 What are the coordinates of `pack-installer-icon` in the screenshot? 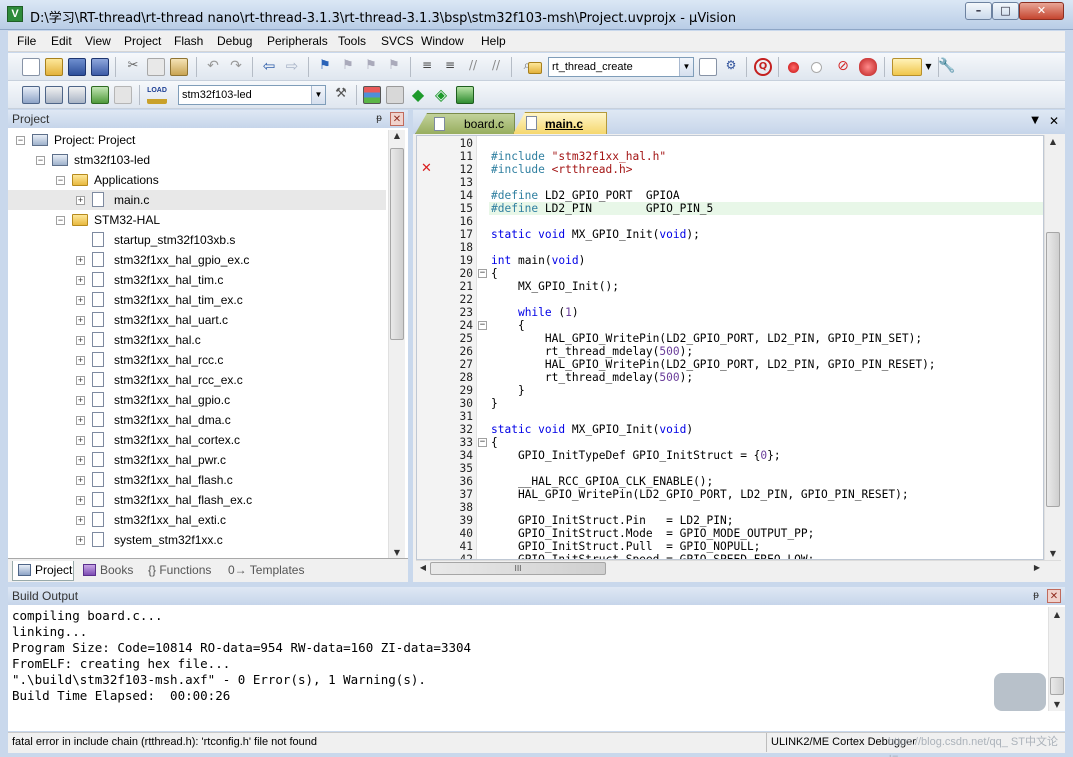 It's located at (465, 95).